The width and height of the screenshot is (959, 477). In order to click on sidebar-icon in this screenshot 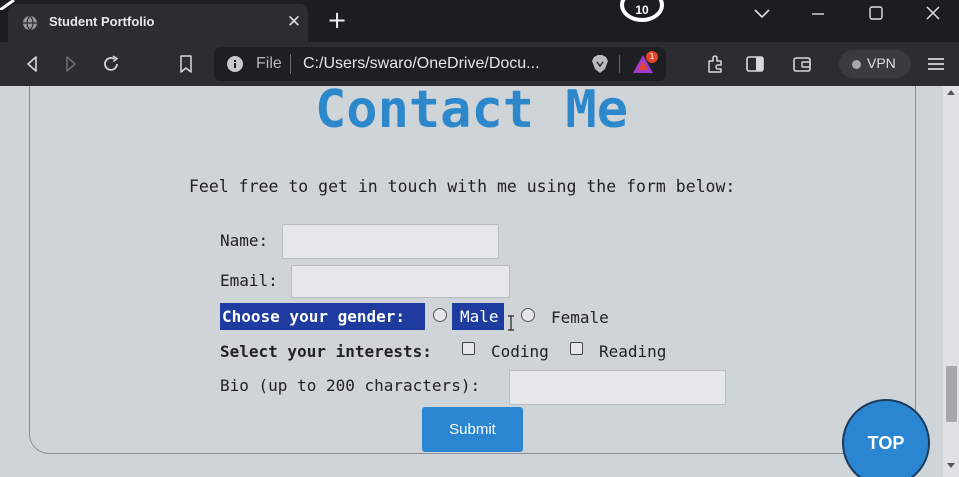, I will do `click(755, 64)`.